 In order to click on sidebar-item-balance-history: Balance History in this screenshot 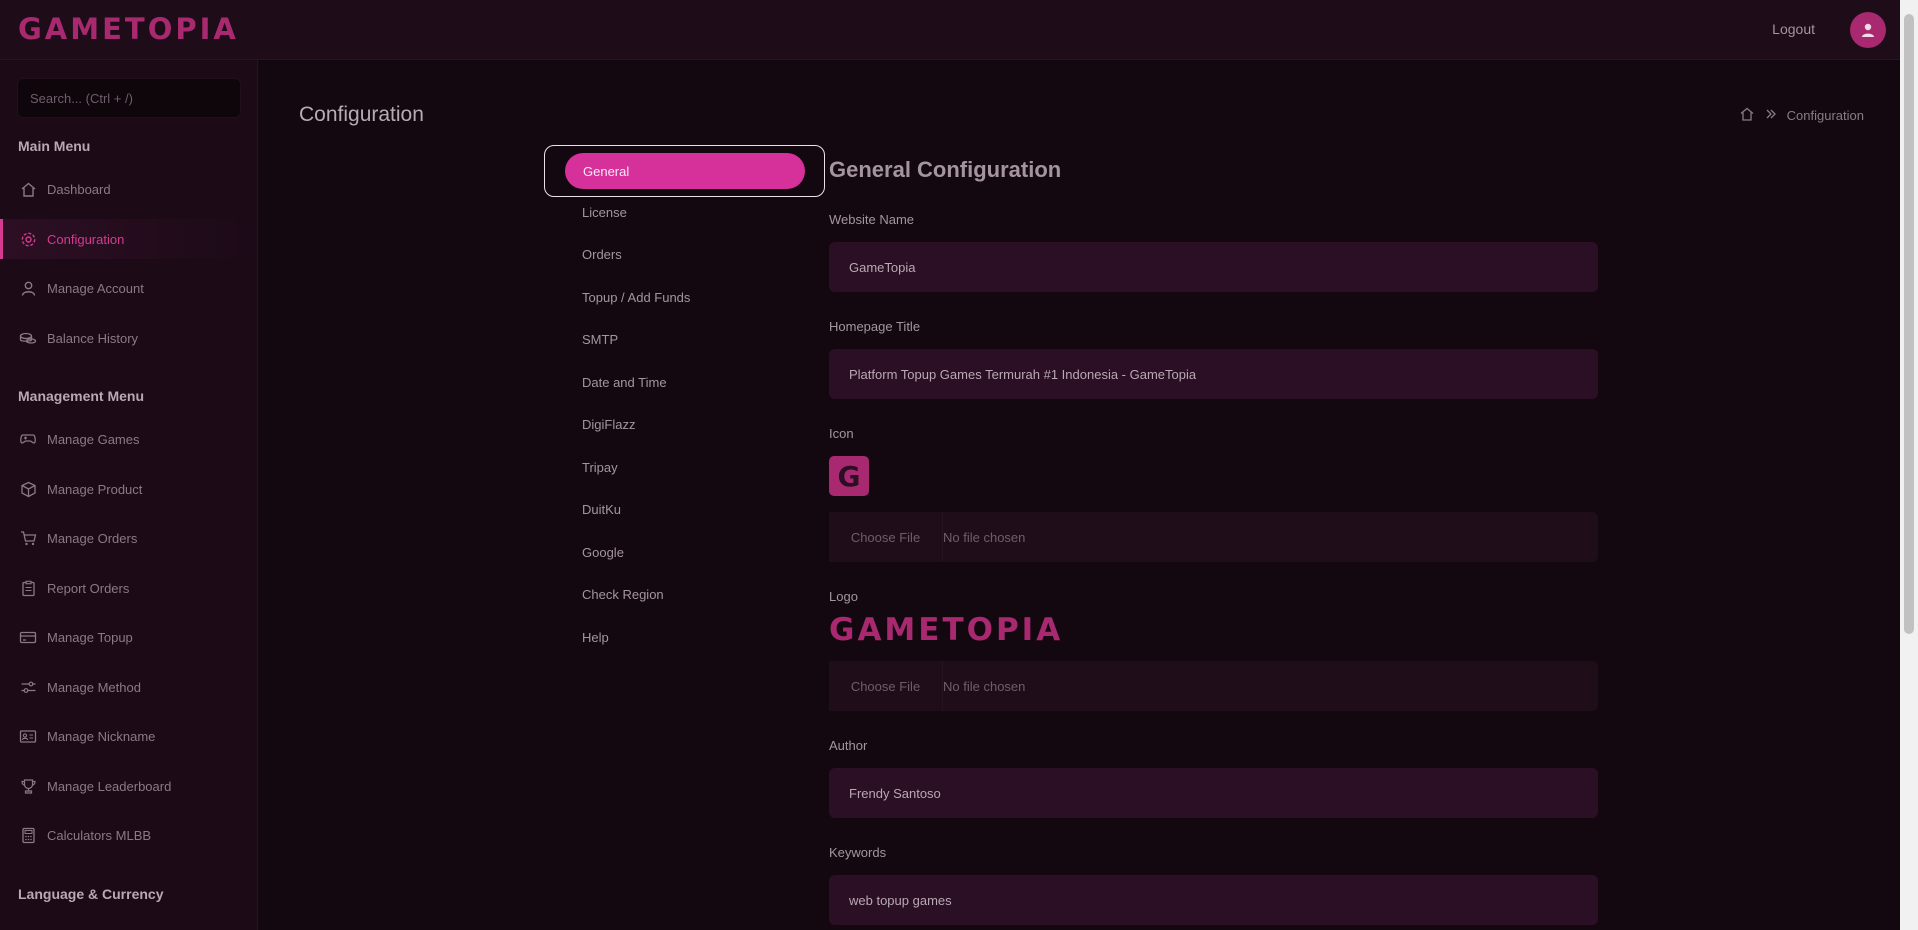, I will do `click(128, 338)`.